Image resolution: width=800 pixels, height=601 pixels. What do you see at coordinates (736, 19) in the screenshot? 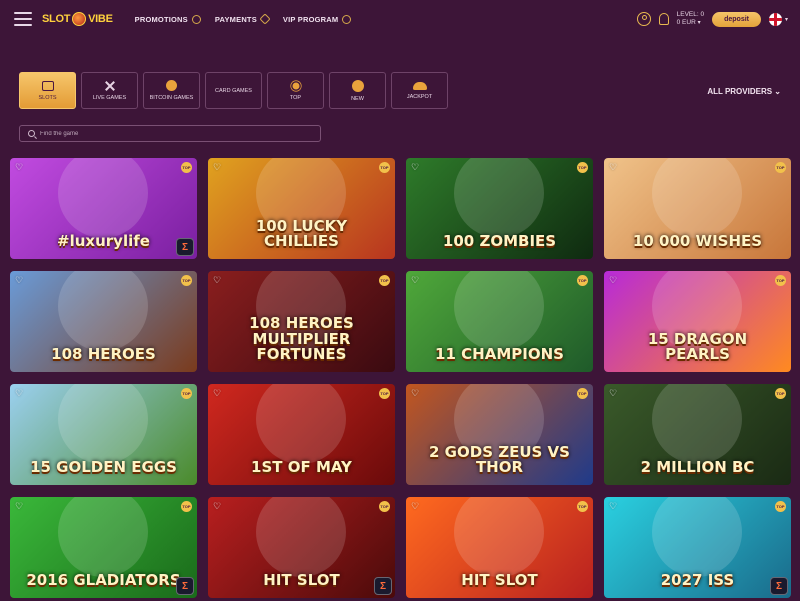
I see `deposit-button: deposit` at bounding box center [736, 19].